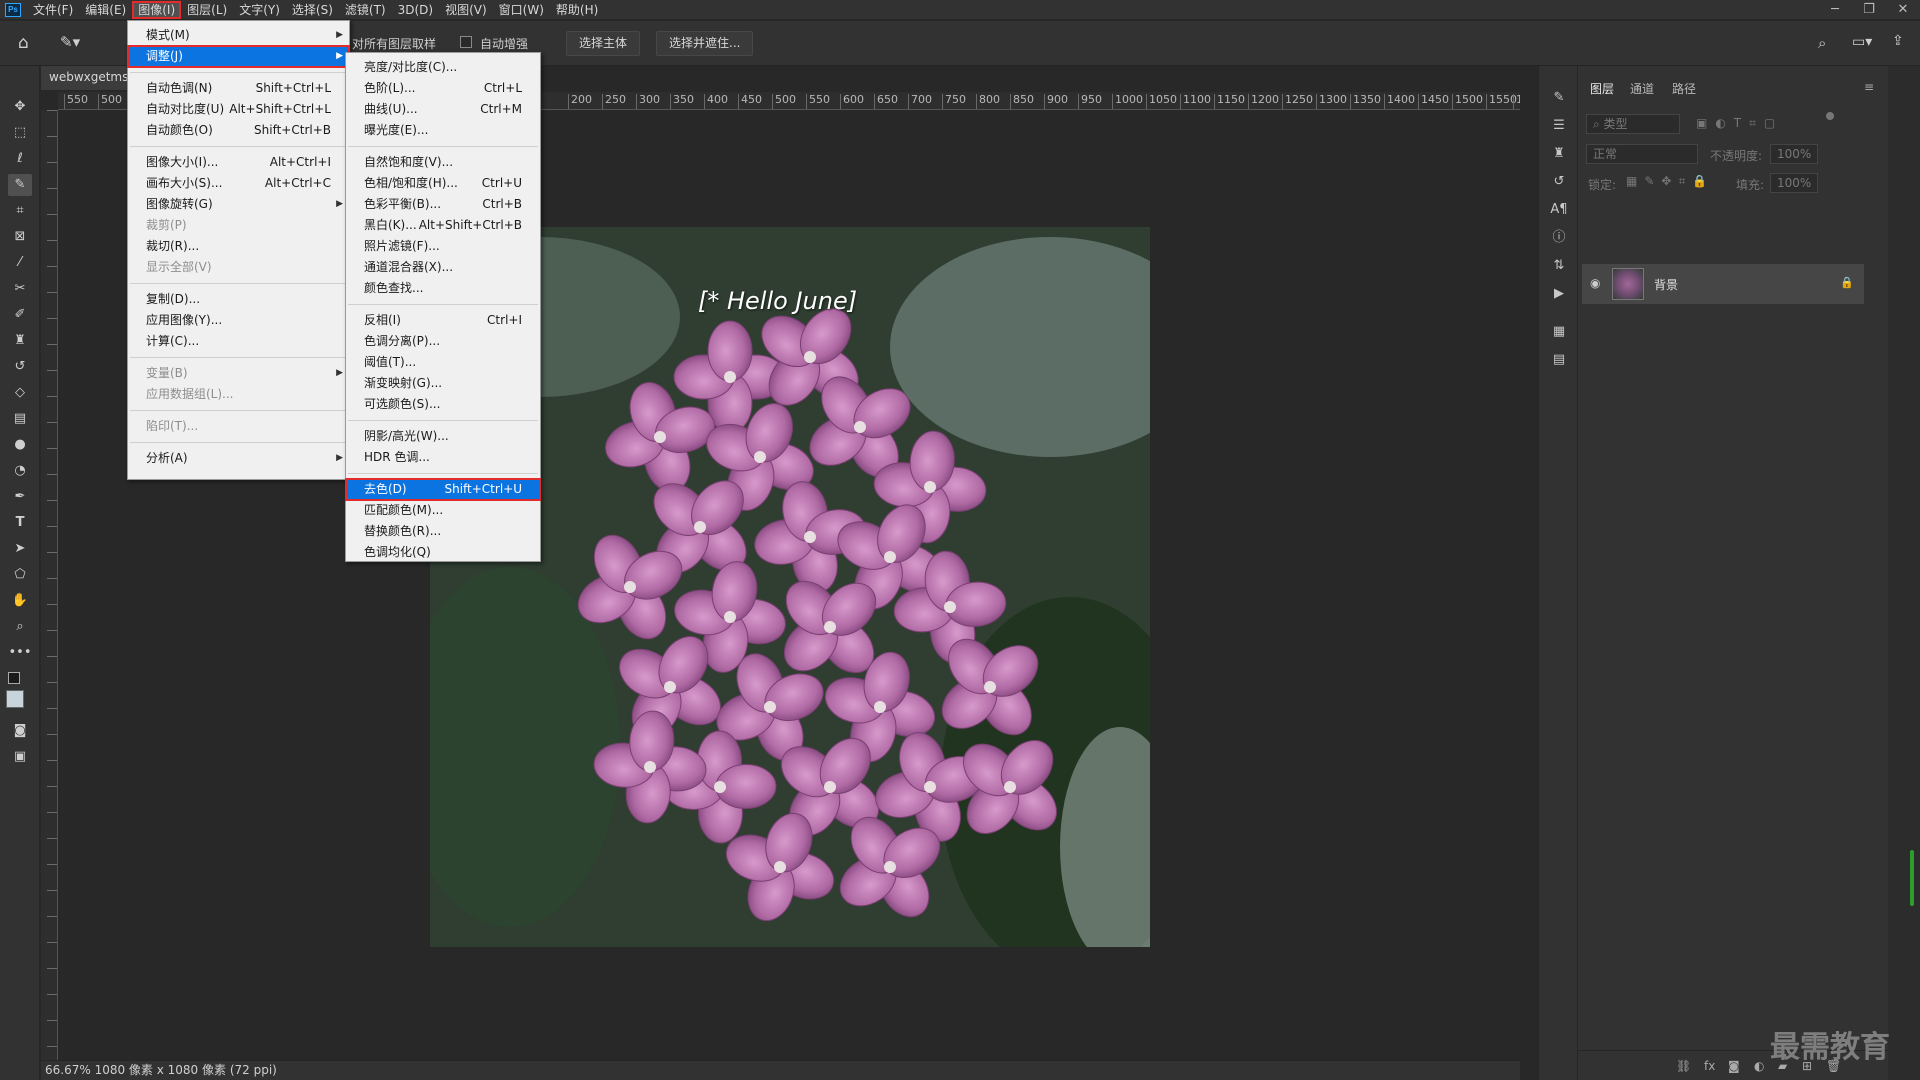  What do you see at coordinates (20, 549) in the screenshot?
I see `path-selection-tool-icon: ➤` at bounding box center [20, 549].